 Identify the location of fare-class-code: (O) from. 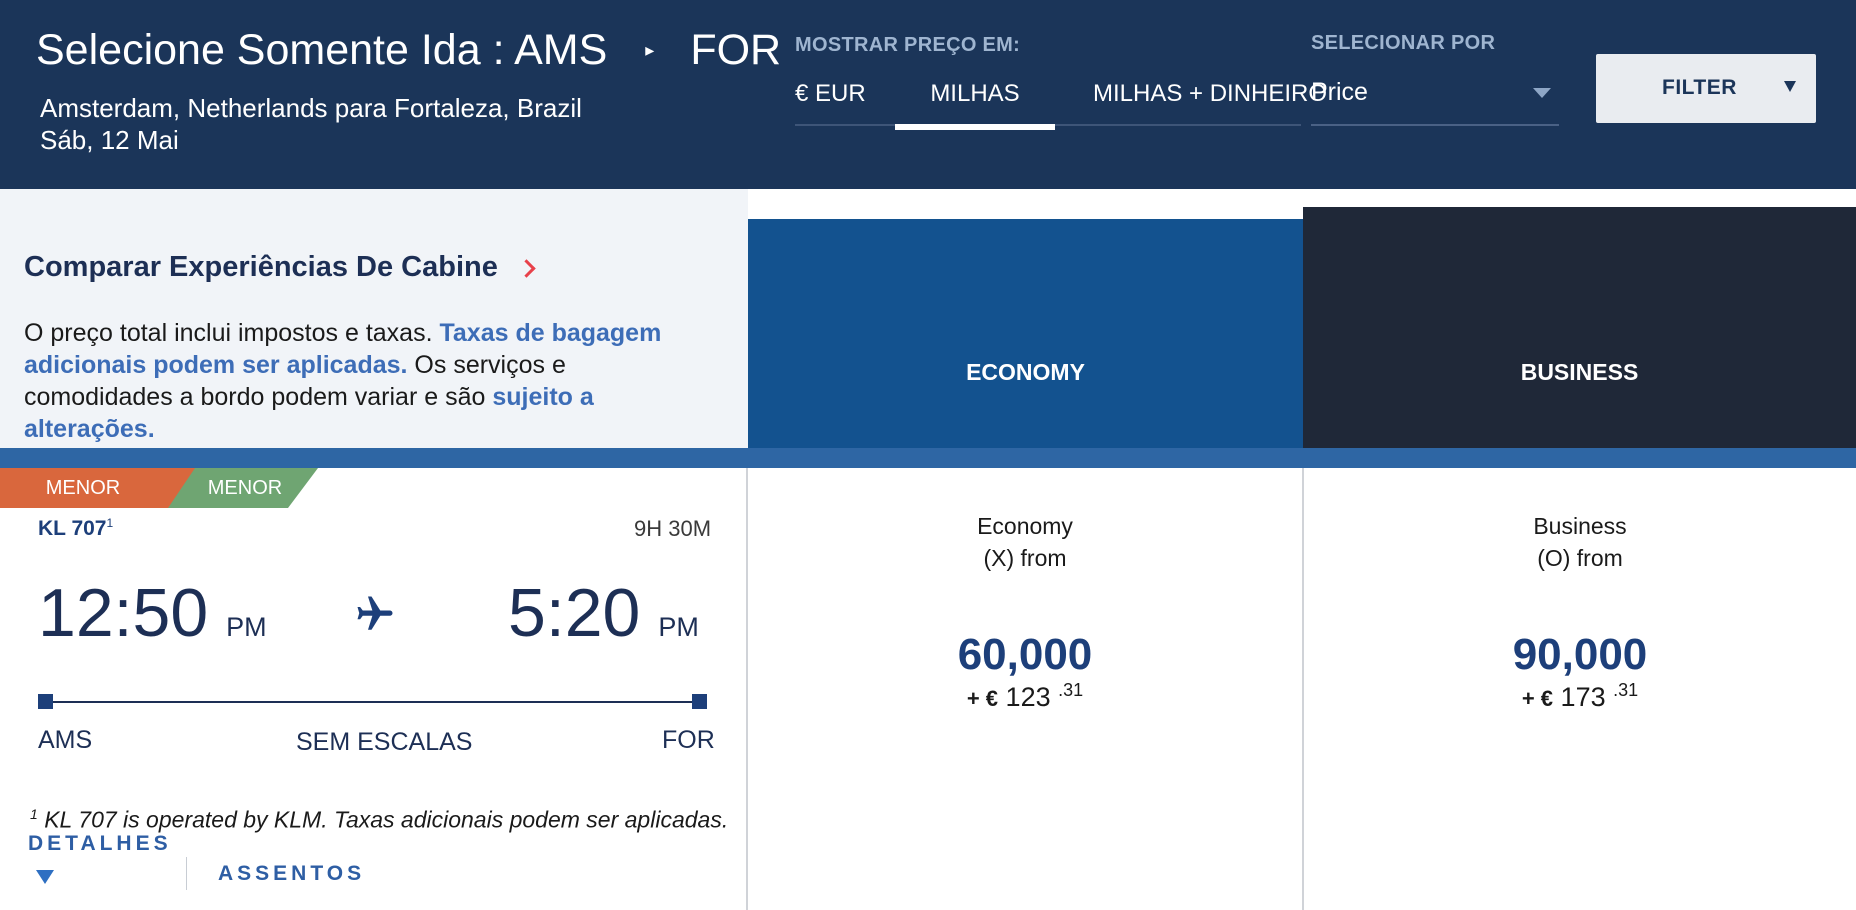
(1580, 558).